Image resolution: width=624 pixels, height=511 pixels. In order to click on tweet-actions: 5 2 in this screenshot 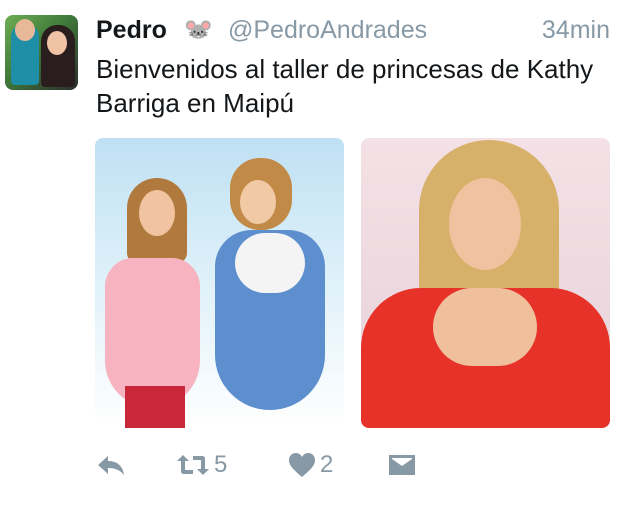, I will do `click(276, 465)`.